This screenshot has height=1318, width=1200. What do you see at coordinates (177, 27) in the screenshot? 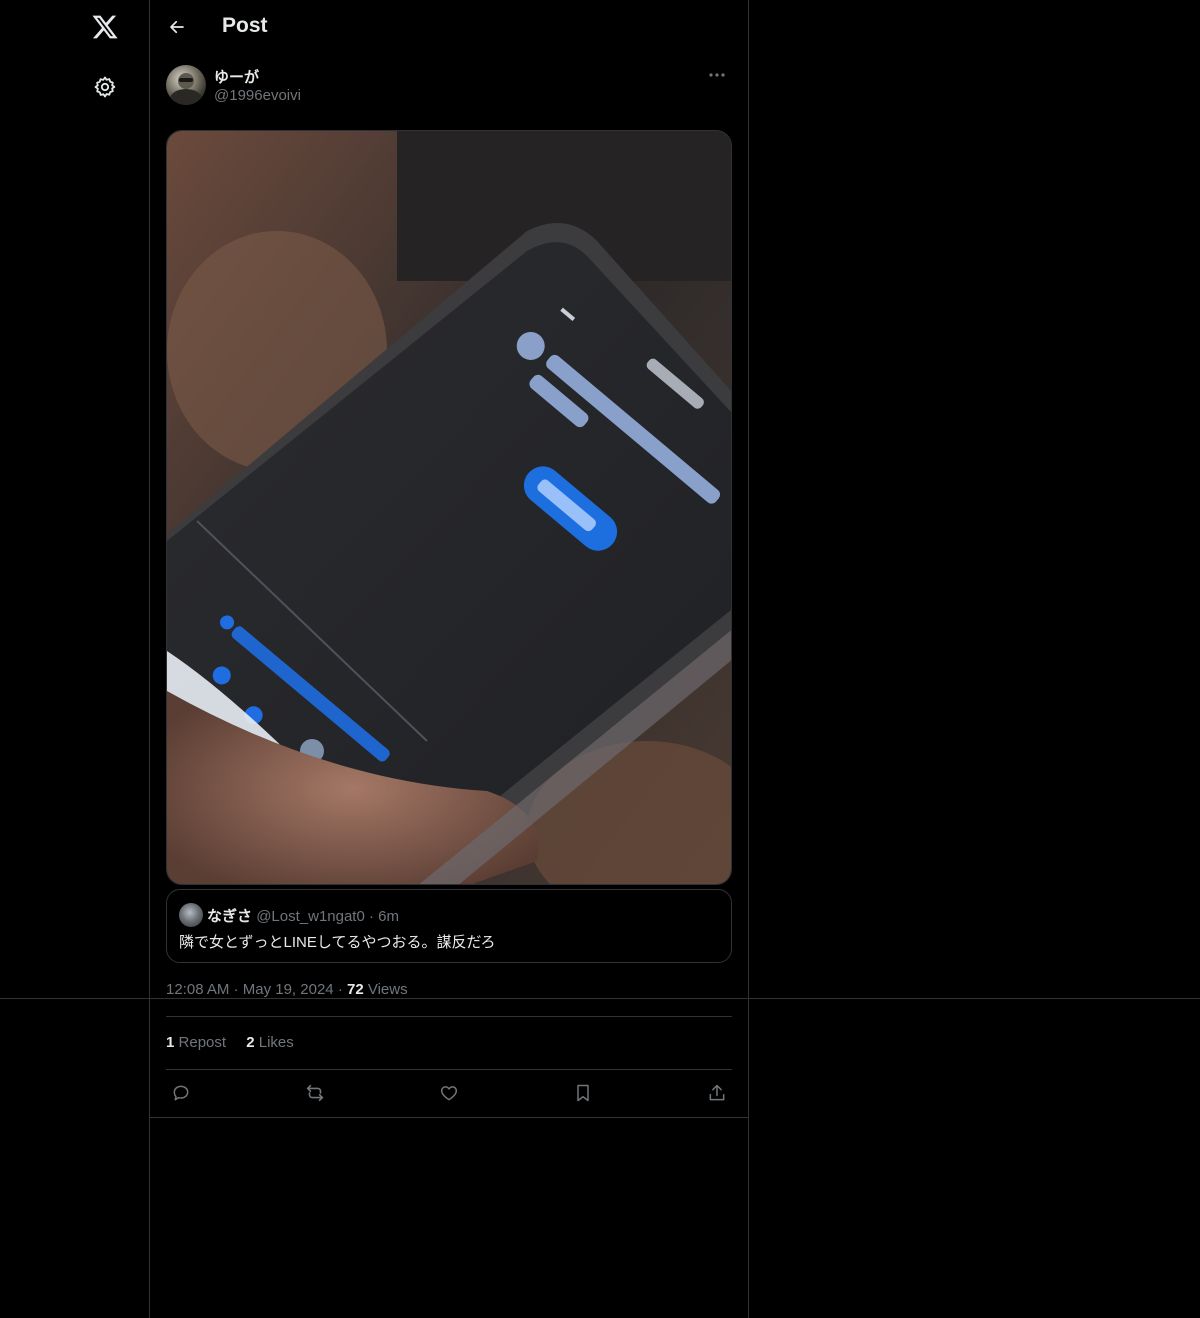
I see `arrow-left-icon` at bounding box center [177, 27].